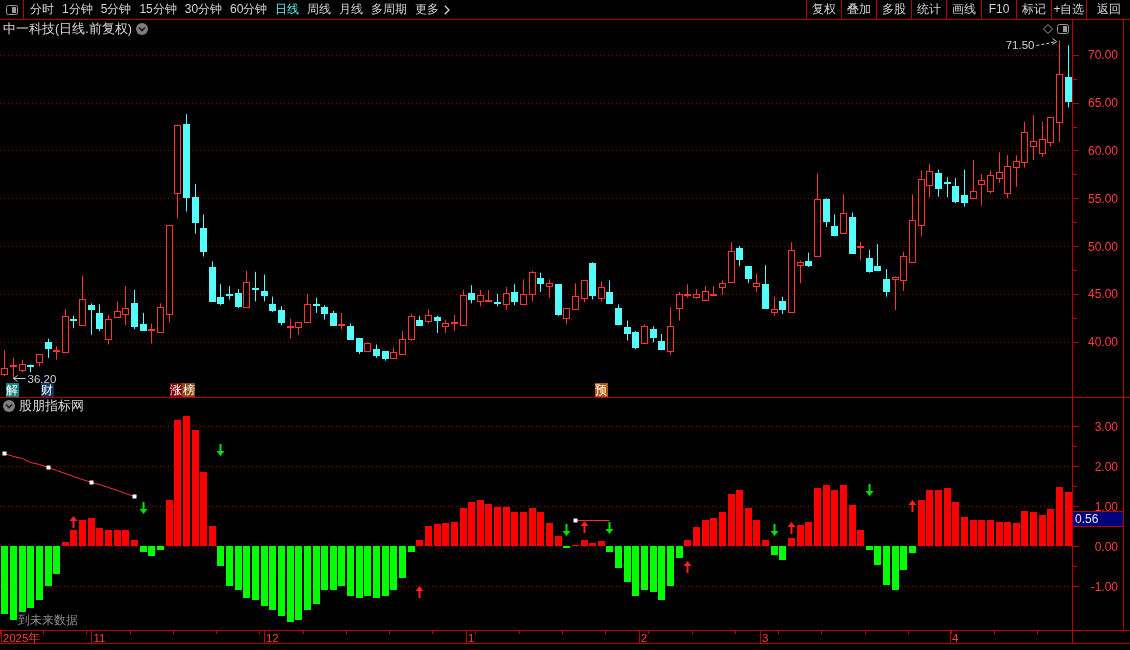  Describe the element at coordinates (389, 9) in the screenshot. I see `period-tab: 多周期` at that location.